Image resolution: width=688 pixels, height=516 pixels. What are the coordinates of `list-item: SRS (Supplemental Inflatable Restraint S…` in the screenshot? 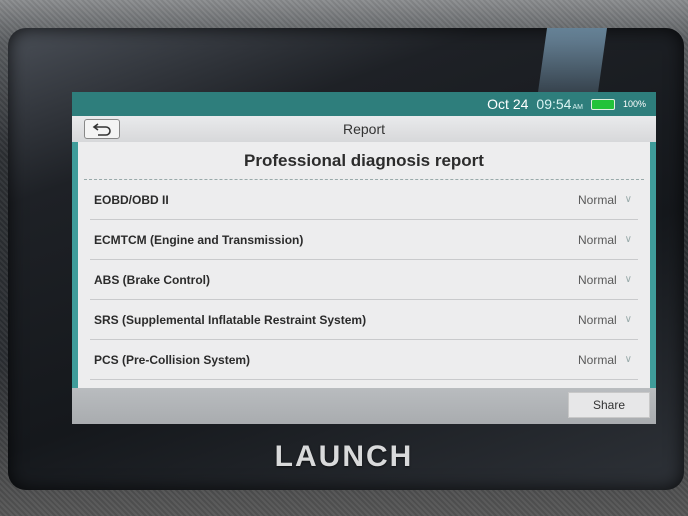 It's located at (364, 320).